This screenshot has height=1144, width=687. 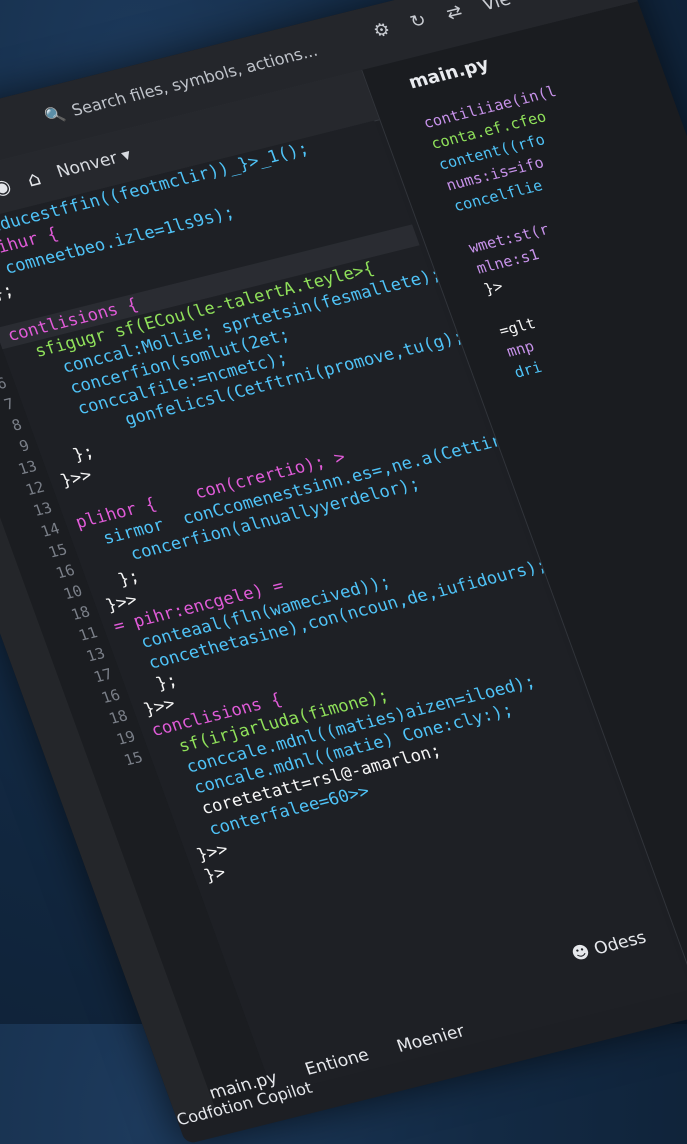 What do you see at coordinates (418, 21) in the screenshot?
I see `refresh-icon: ↻` at bounding box center [418, 21].